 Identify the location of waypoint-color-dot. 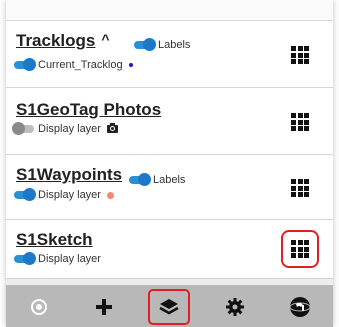
(110, 195).